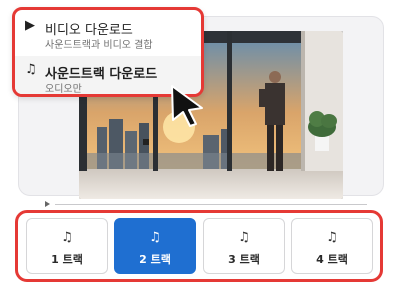 The width and height of the screenshot is (396, 282). What do you see at coordinates (30, 25) in the screenshot?
I see `play-square-icon: ▶` at bounding box center [30, 25].